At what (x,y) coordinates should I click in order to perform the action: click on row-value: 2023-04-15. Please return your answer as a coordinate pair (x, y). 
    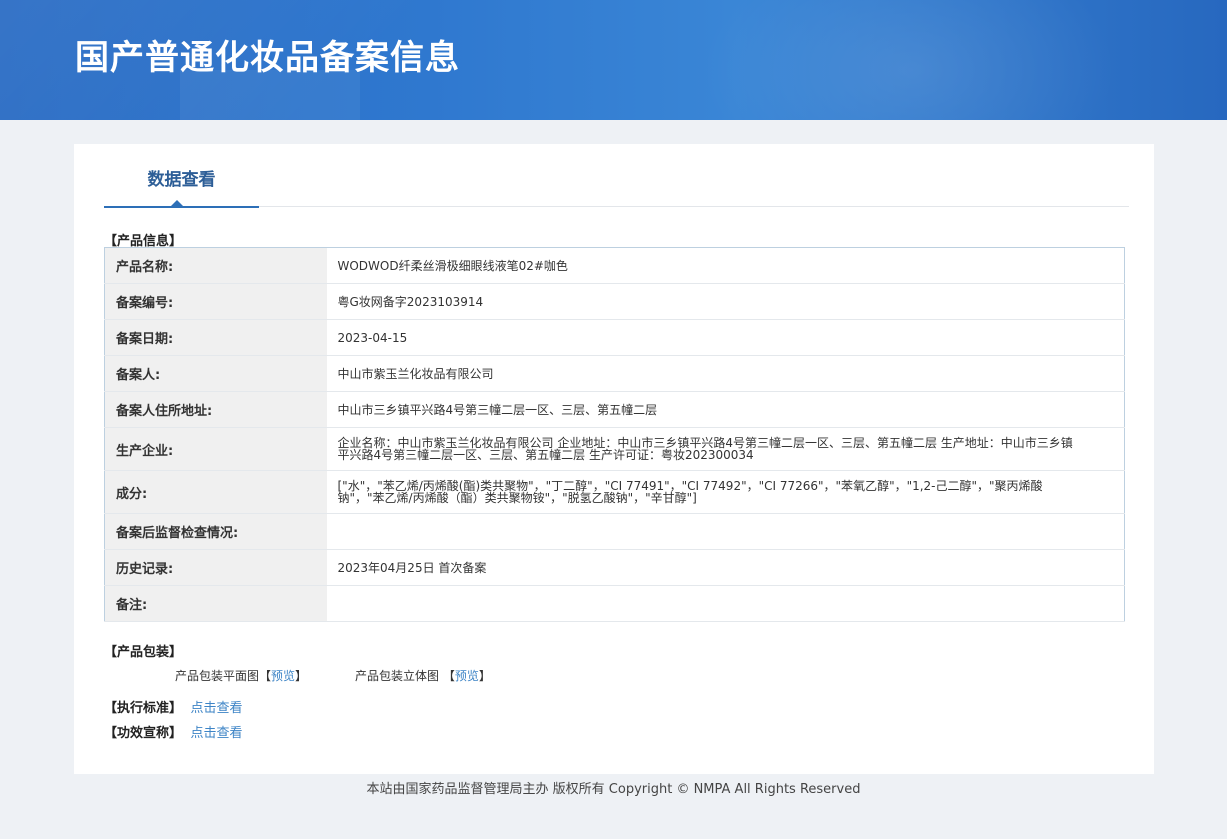
    Looking at the image, I should click on (725, 337).